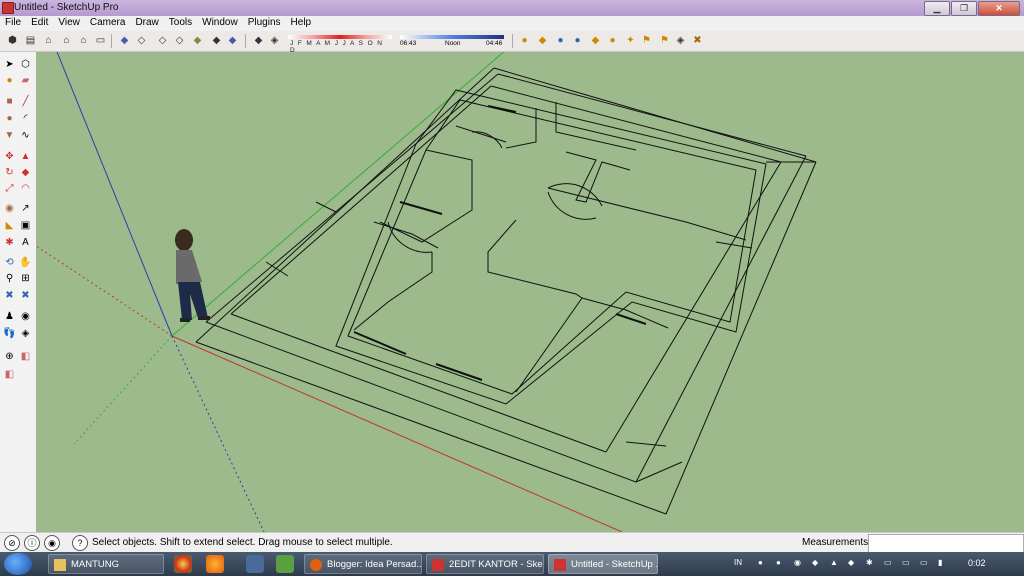 Image resolution: width=1024 pixels, height=576 pixels. I want to click on pan-icon: ✋, so click(25, 262).